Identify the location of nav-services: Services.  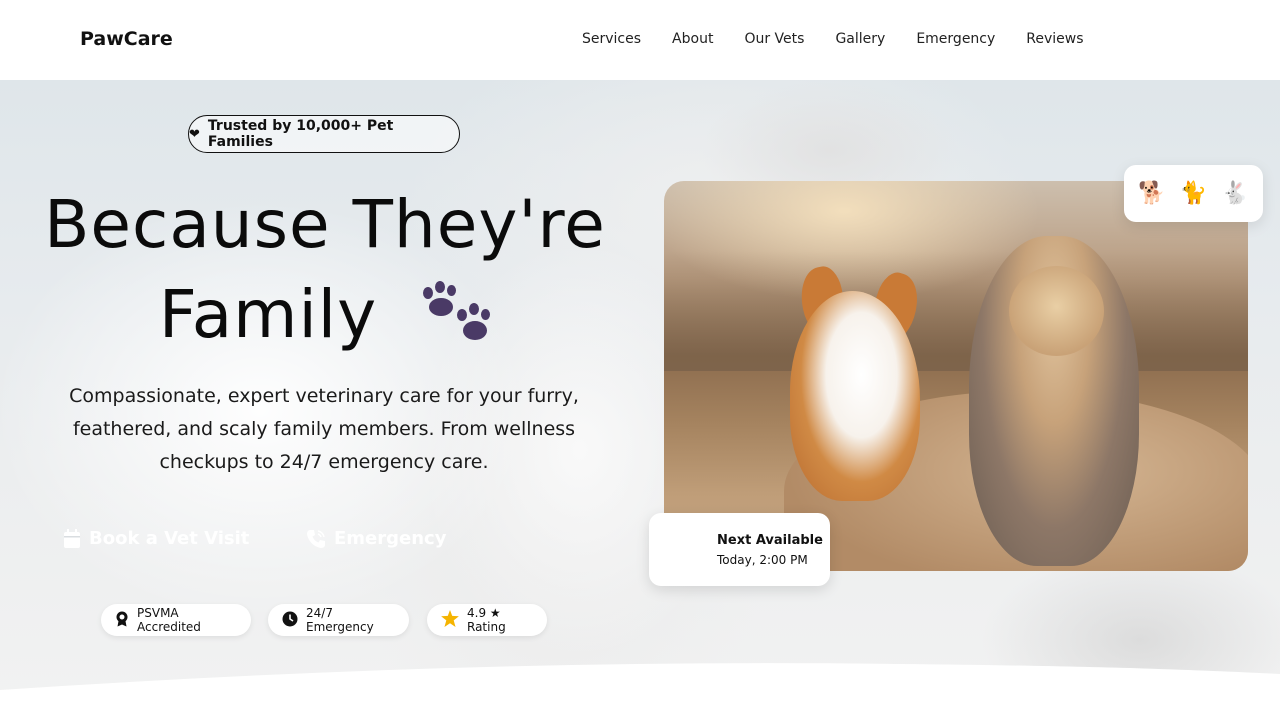
(611, 39).